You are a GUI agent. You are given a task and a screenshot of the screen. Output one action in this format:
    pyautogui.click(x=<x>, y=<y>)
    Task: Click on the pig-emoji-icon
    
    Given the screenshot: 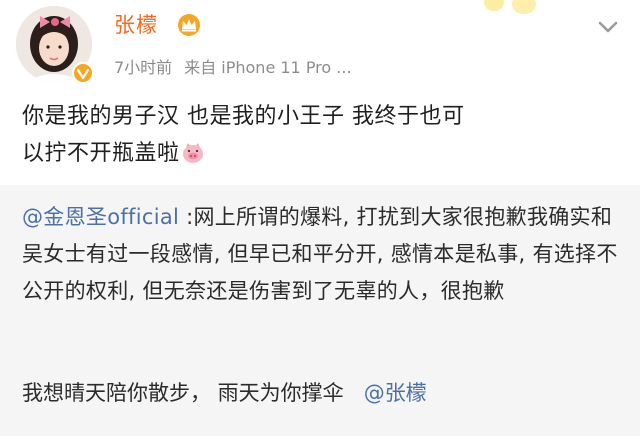 What is the action you would take?
    pyautogui.click(x=192, y=153)
    